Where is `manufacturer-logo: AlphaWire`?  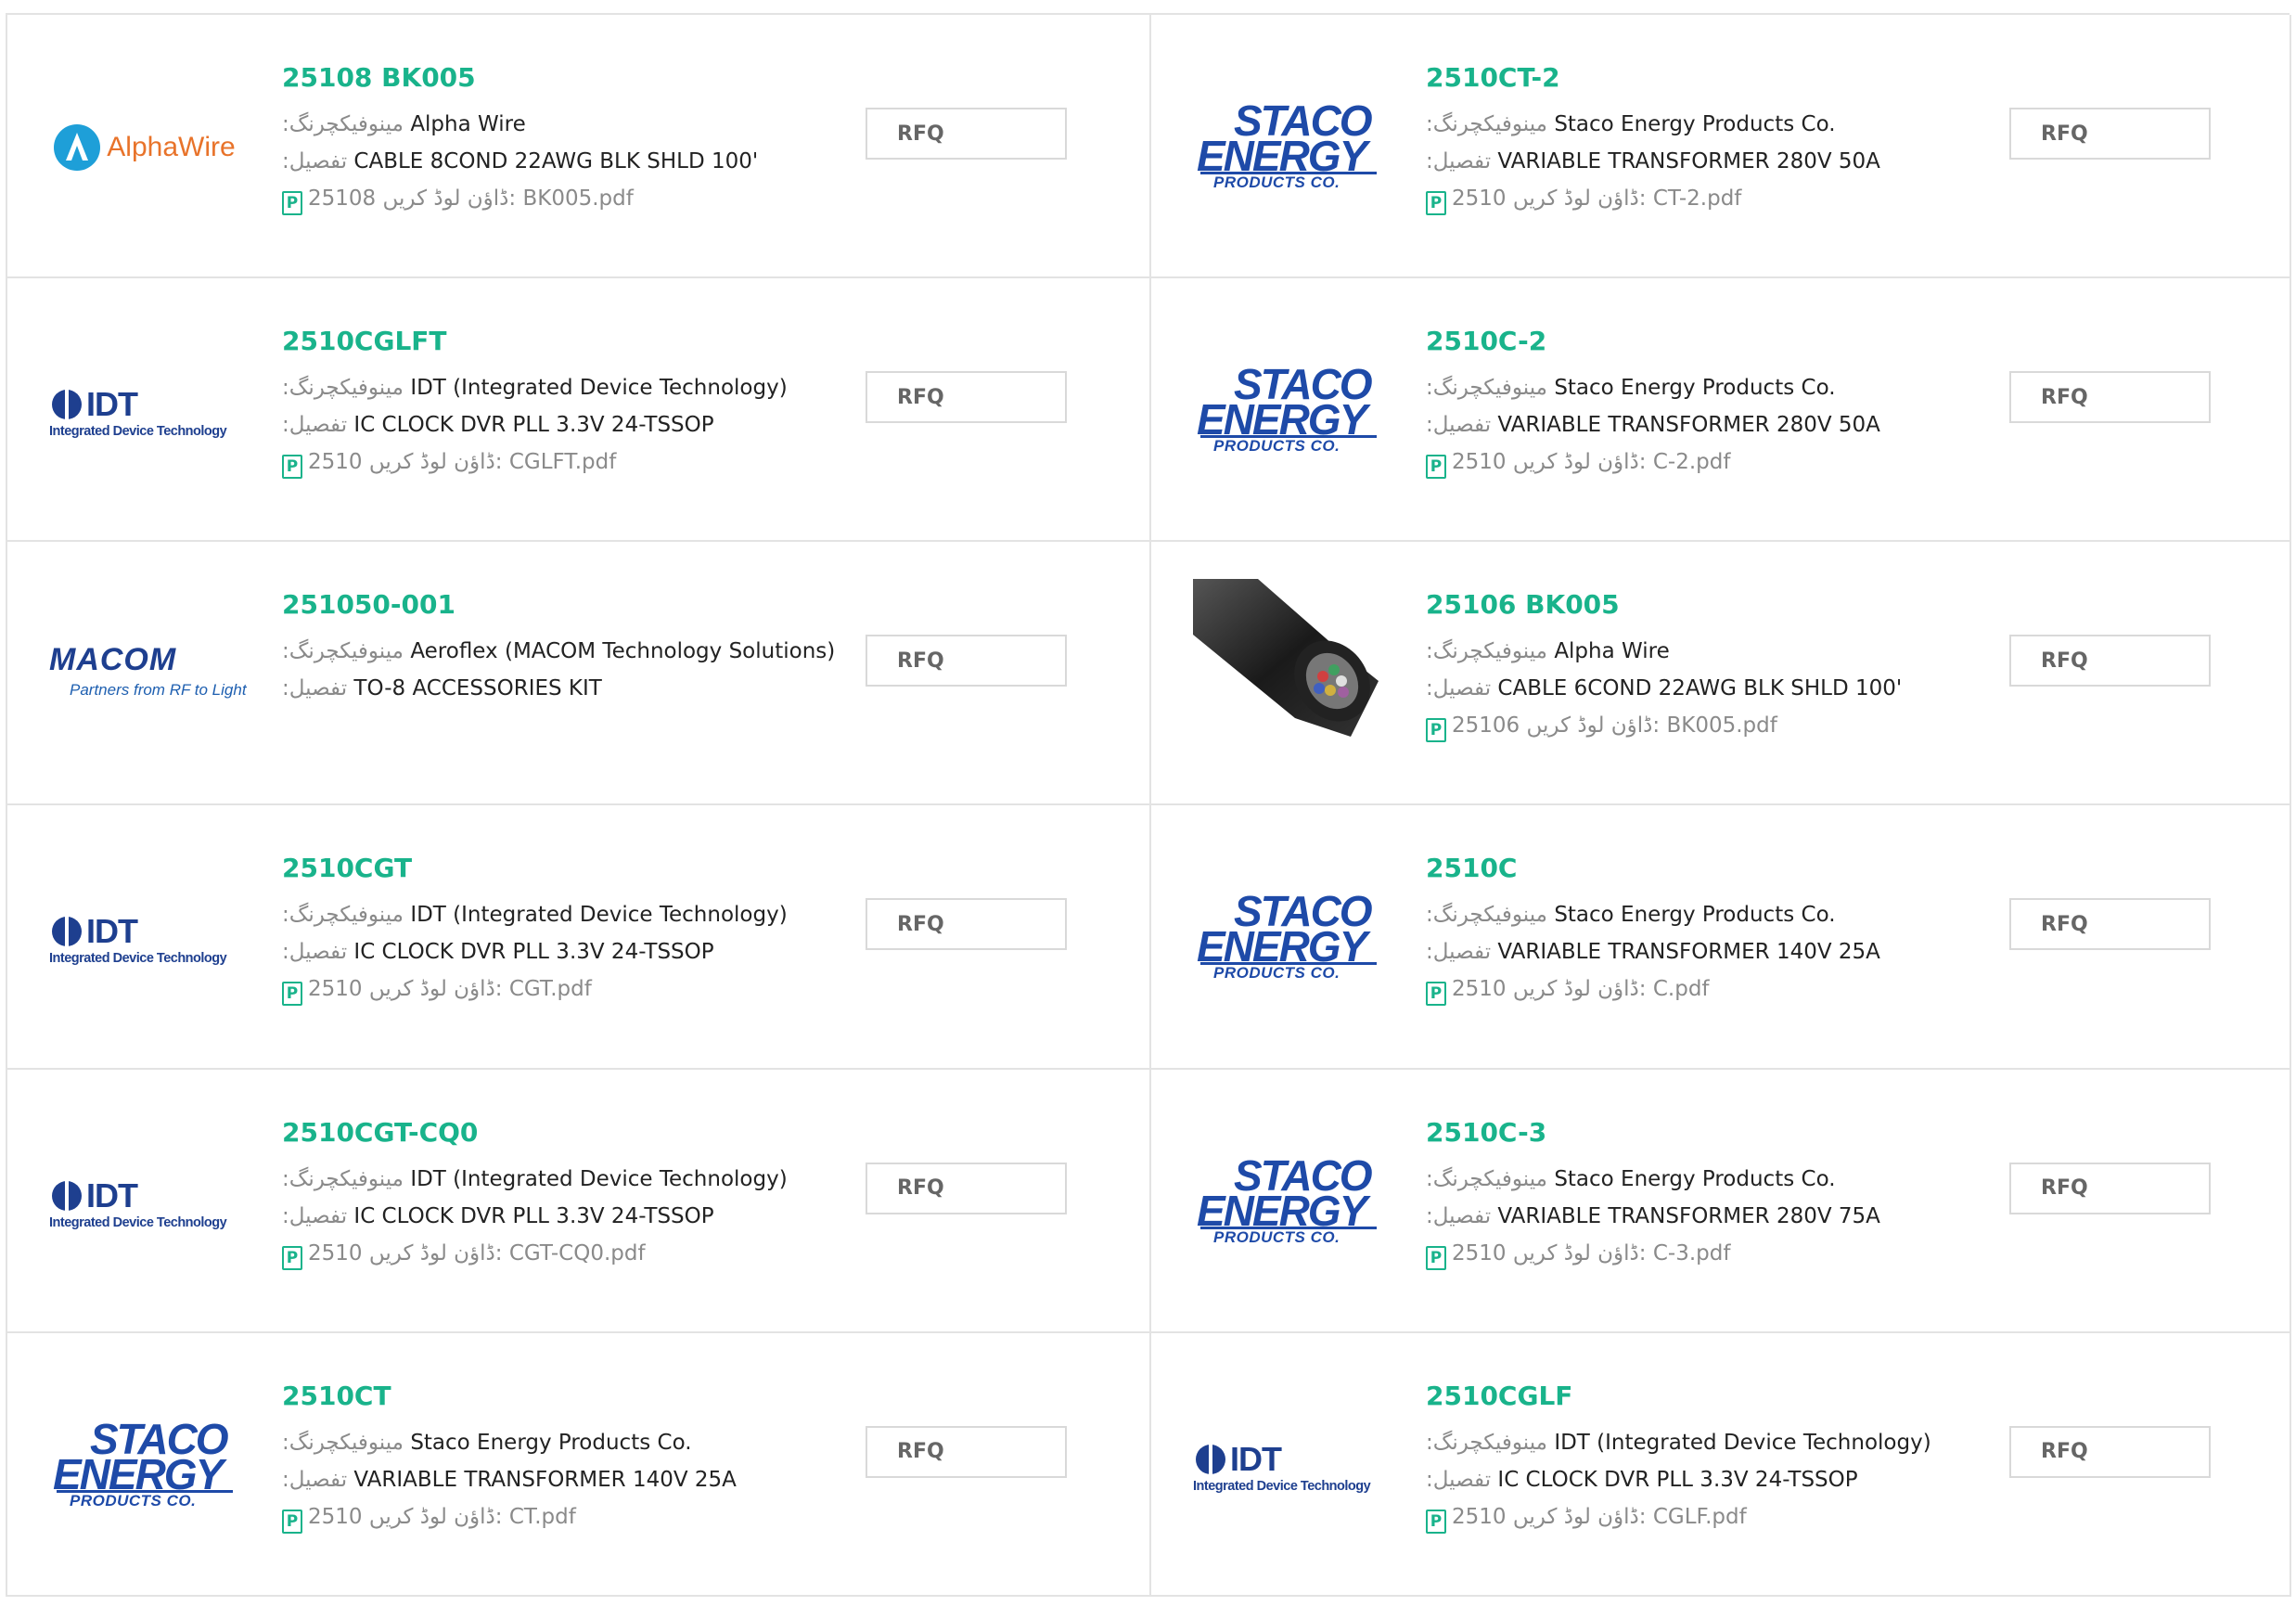 manufacturer-logo: AlphaWire is located at coordinates (144, 148).